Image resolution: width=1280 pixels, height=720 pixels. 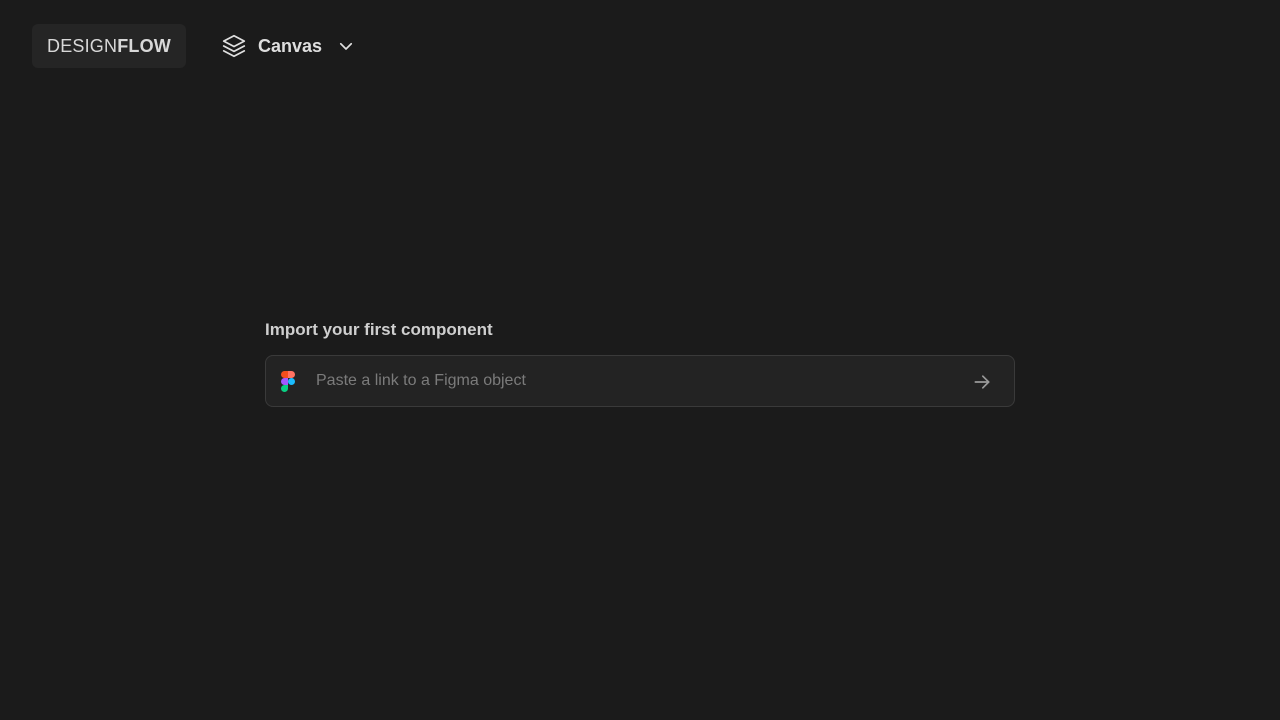 What do you see at coordinates (82, 45) in the screenshot?
I see `logo-text-design: DESIGN` at bounding box center [82, 45].